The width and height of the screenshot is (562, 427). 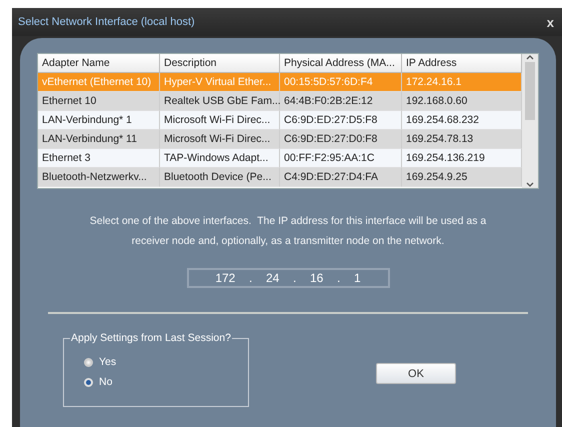 I want to click on scroll-up-icon, so click(x=530, y=57).